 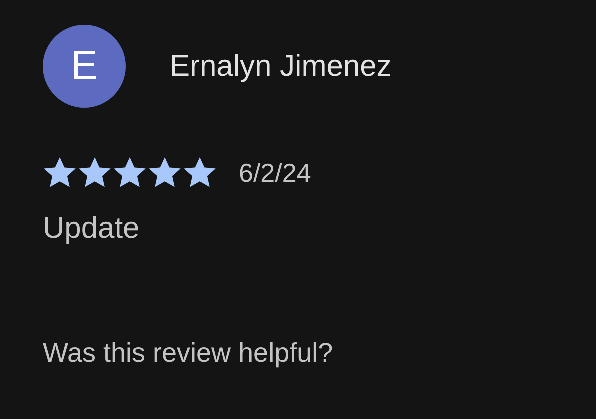 I want to click on helpful-prompt: Was this review helpful?, so click(x=188, y=353).